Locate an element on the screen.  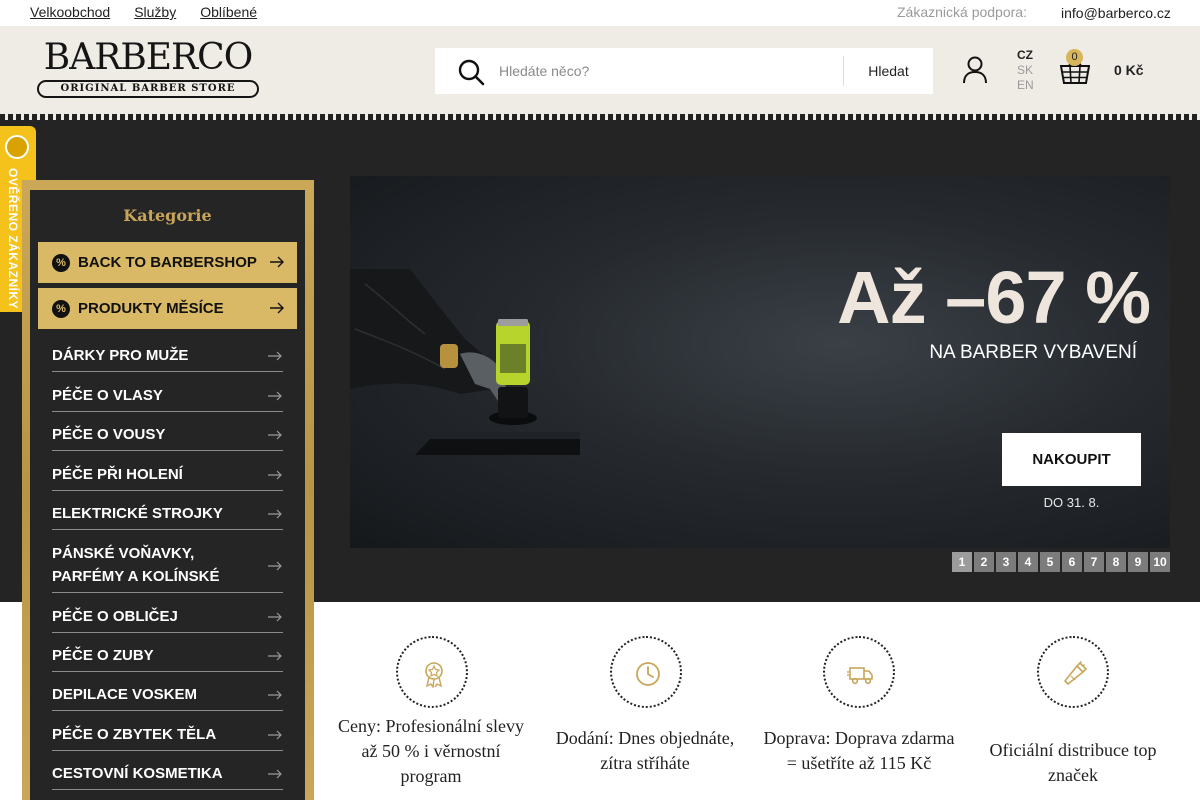
category-title: Kategorie is located at coordinates (167, 215).